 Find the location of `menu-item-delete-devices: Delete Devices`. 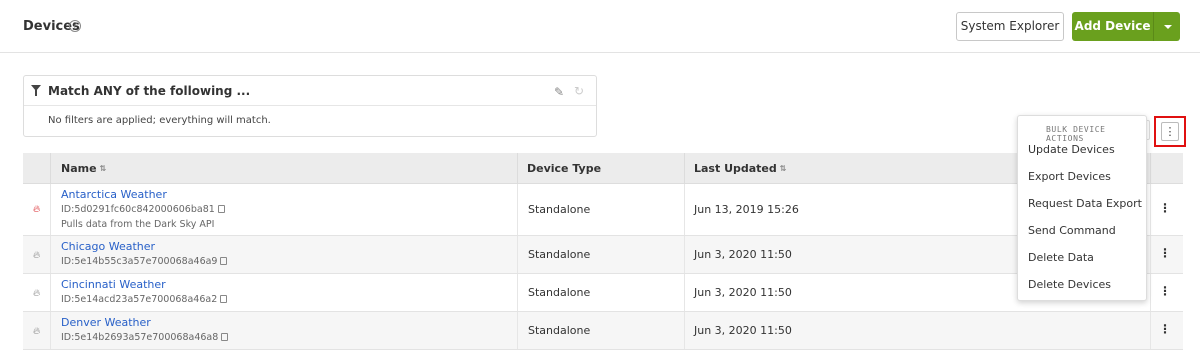

menu-item-delete-devices: Delete Devices is located at coordinates (1069, 284).